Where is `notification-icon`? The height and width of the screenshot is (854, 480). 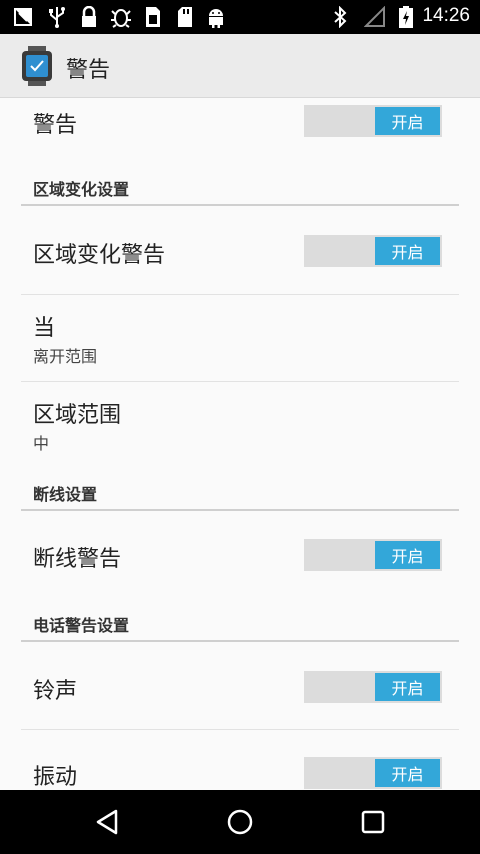
notification-icon is located at coordinates (23, 17).